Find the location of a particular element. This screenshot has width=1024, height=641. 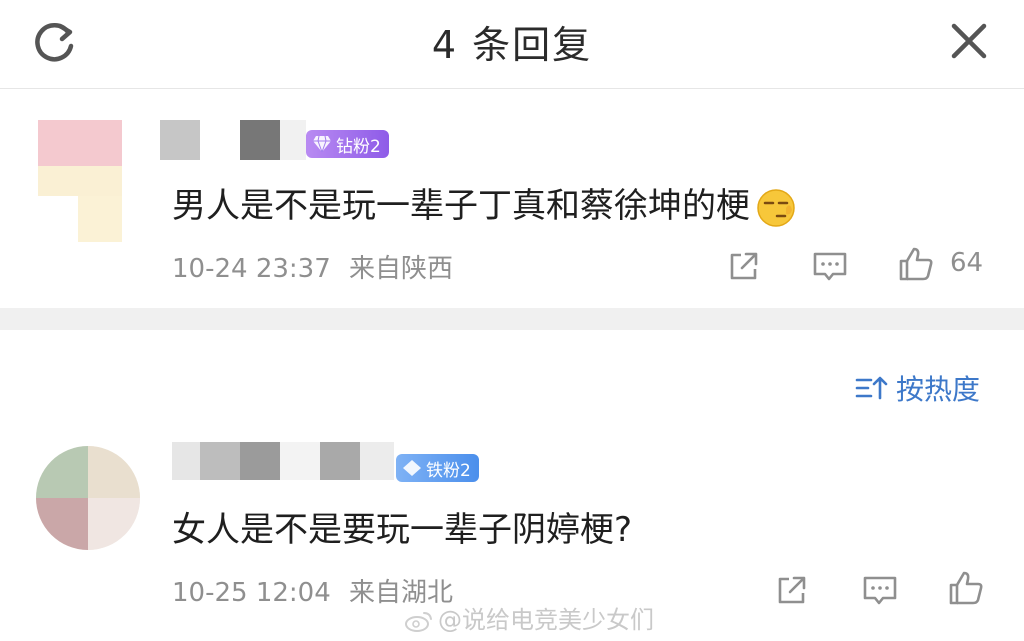

comment-date: 10-24 23:37 is located at coordinates (251, 269).